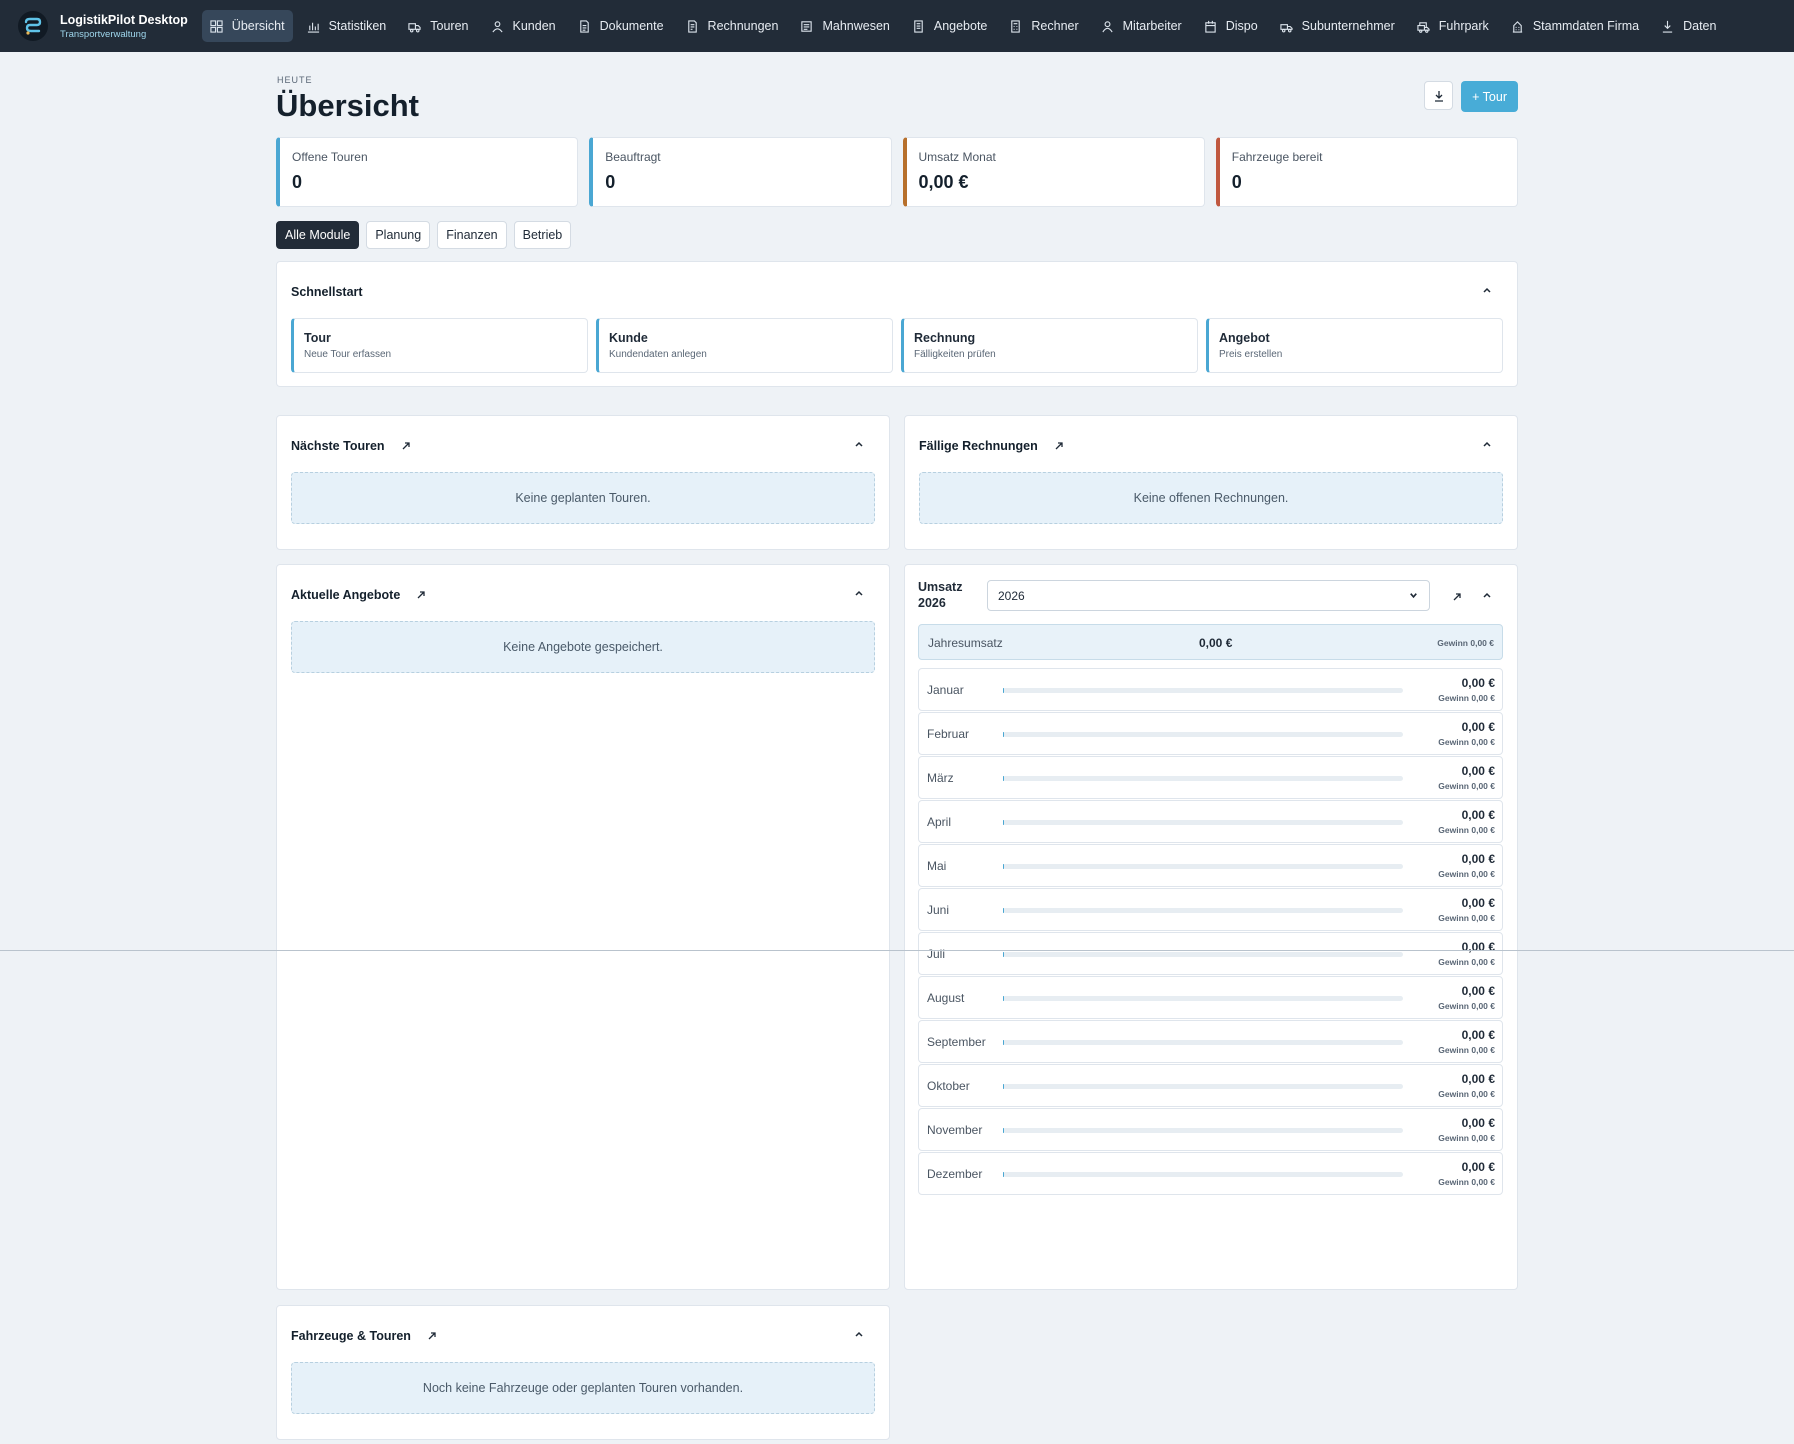  I want to click on month-revenue-row: Oktober 0,00 € Gewinn 0,00 €, so click(1210, 1085).